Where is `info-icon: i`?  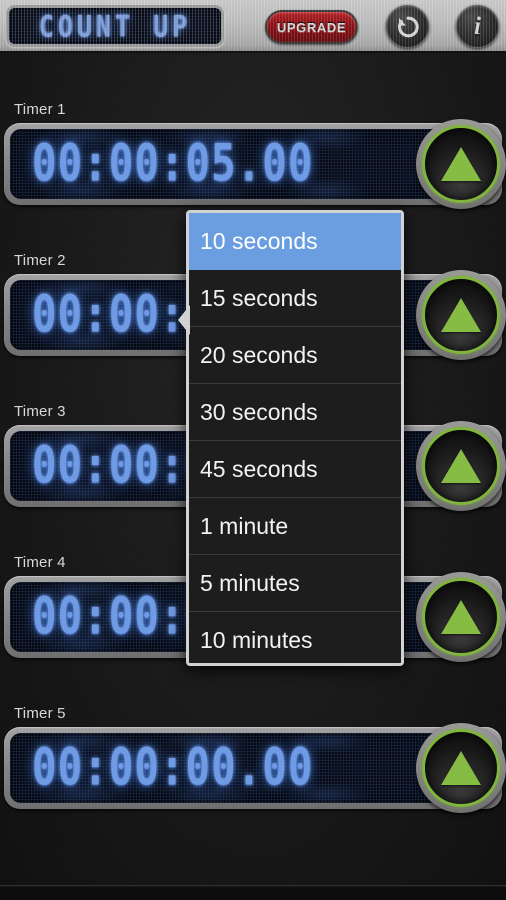
info-icon: i is located at coordinates (477, 26).